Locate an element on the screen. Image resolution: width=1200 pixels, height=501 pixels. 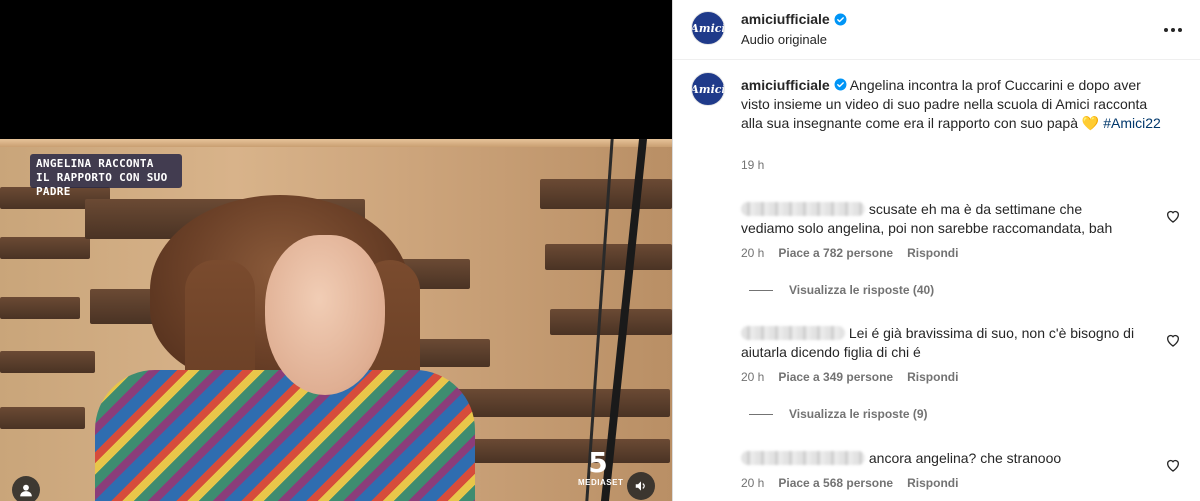
author-avatar-logo: Amici is located at coordinates (708, 28).